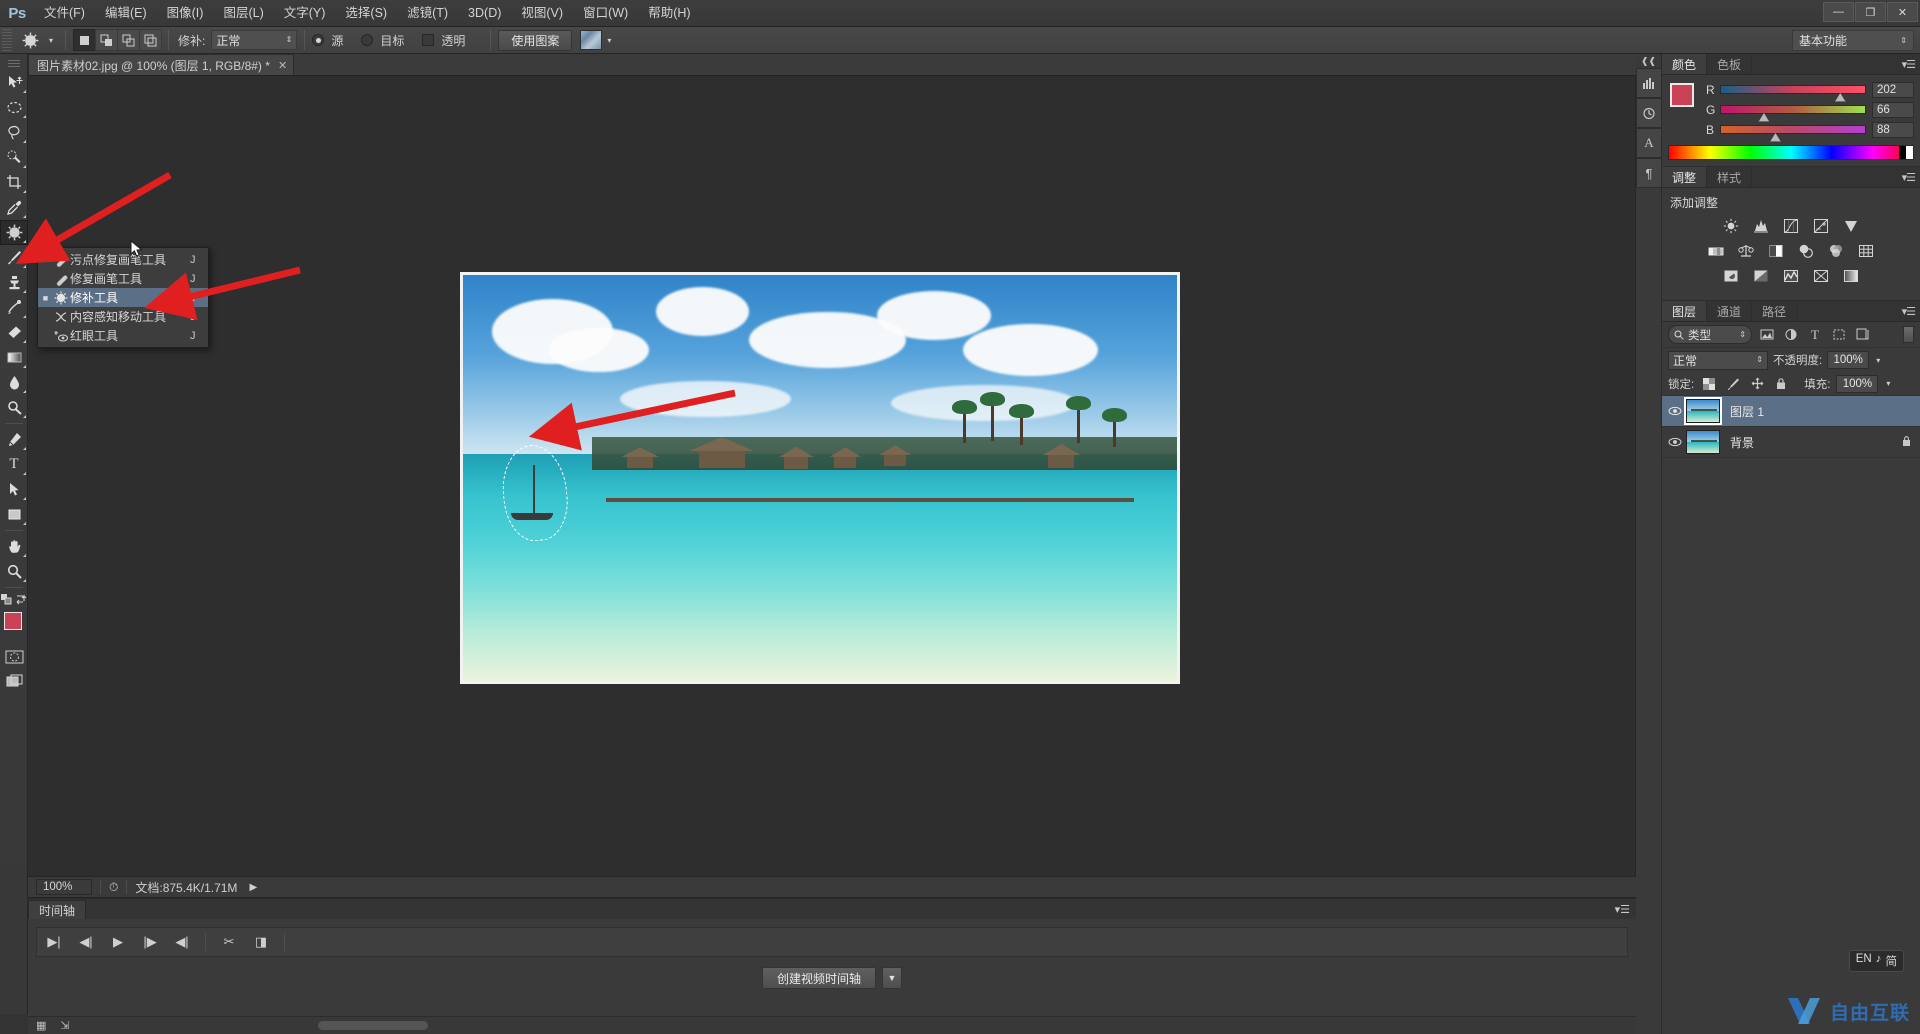 Image resolution: width=1920 pixels, height=1034 pixels. What do you see at coordinates (282, 65) in the screenshot?
I see `close-icon: ✕` at bounding box center [282, 65].